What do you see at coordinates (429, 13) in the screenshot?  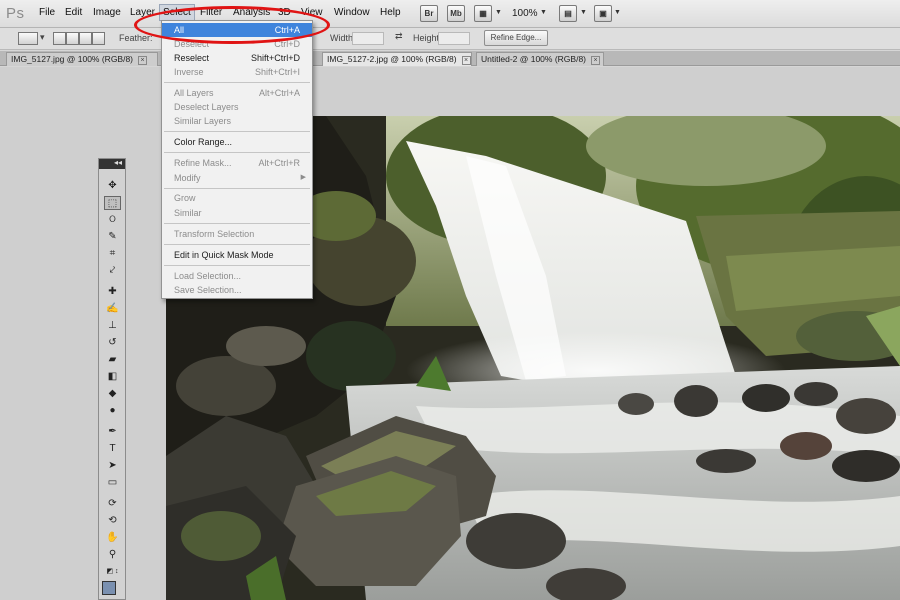 I see `bridge-button: Br` at bounding box center [429, 13].